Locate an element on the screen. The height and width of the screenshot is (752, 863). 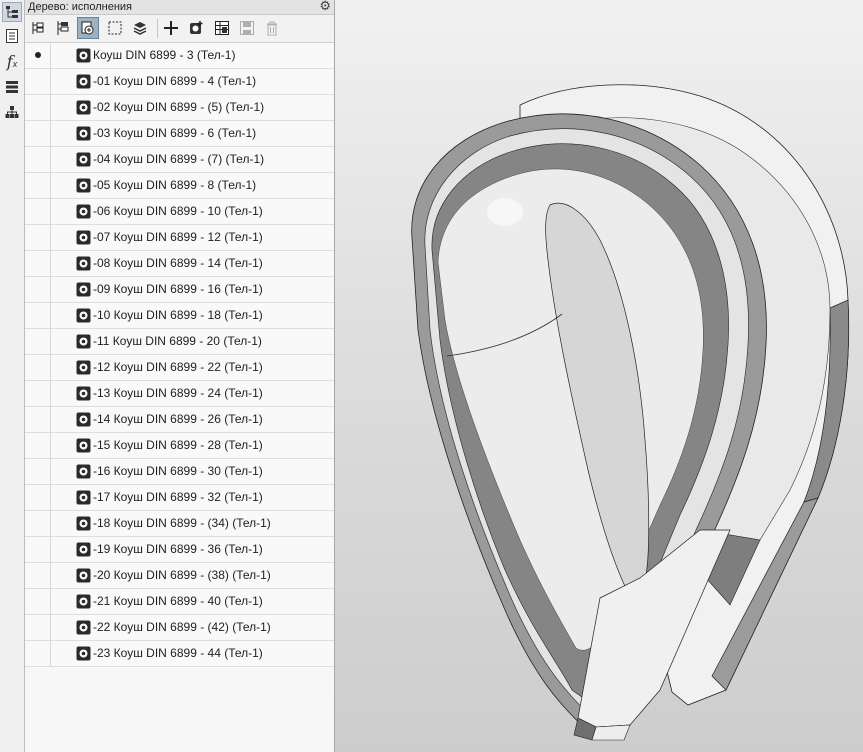
tree-row: -10 Коуш DIN 6899 - 18 (Тел-1) is located at coordinates (179, 316).